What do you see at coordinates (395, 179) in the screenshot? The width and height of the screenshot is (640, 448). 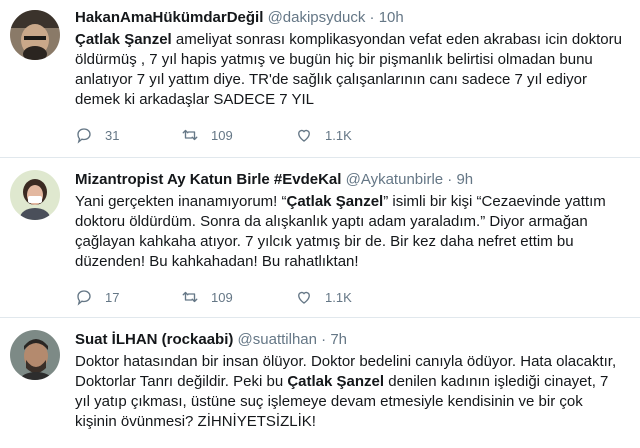 I see `user-handle: @Aykatunbirle` at bounding box center [395, 179].